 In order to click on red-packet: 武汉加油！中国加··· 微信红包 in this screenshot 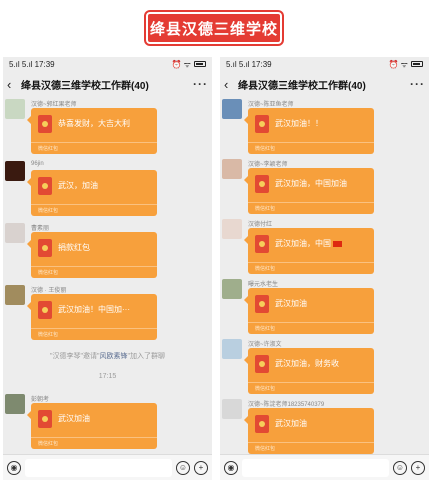, I will do `click(92, 317)`.